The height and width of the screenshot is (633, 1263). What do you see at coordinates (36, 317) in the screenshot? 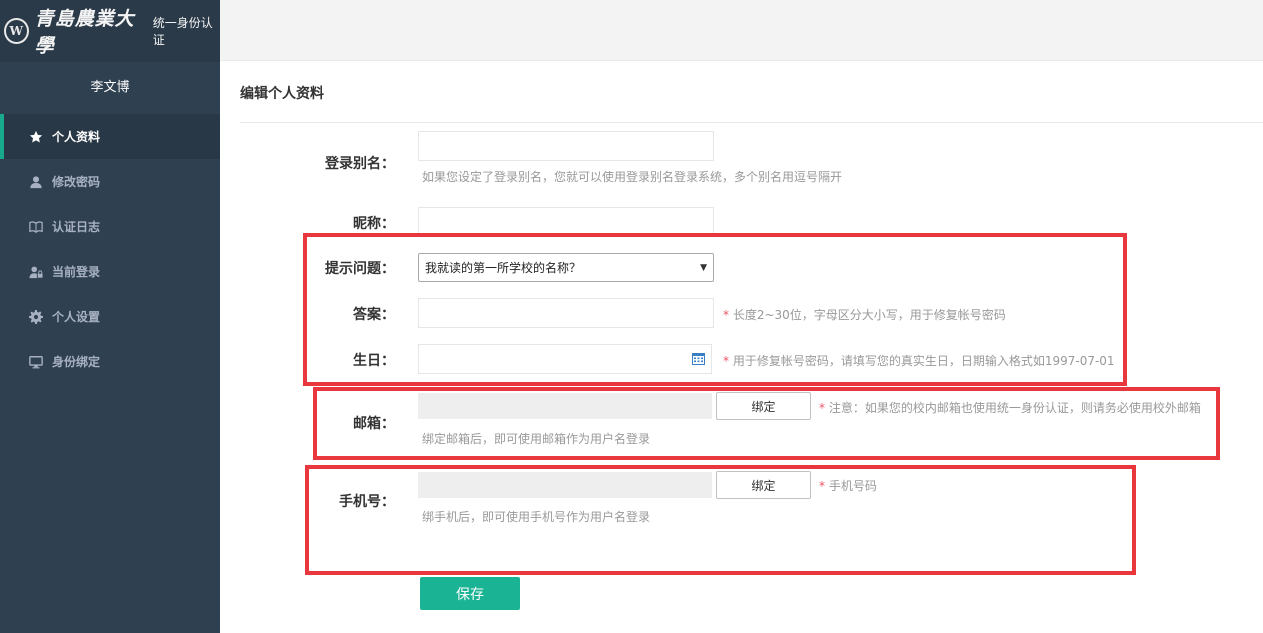
I see `gear-icon` at bounding box center [36, 317].